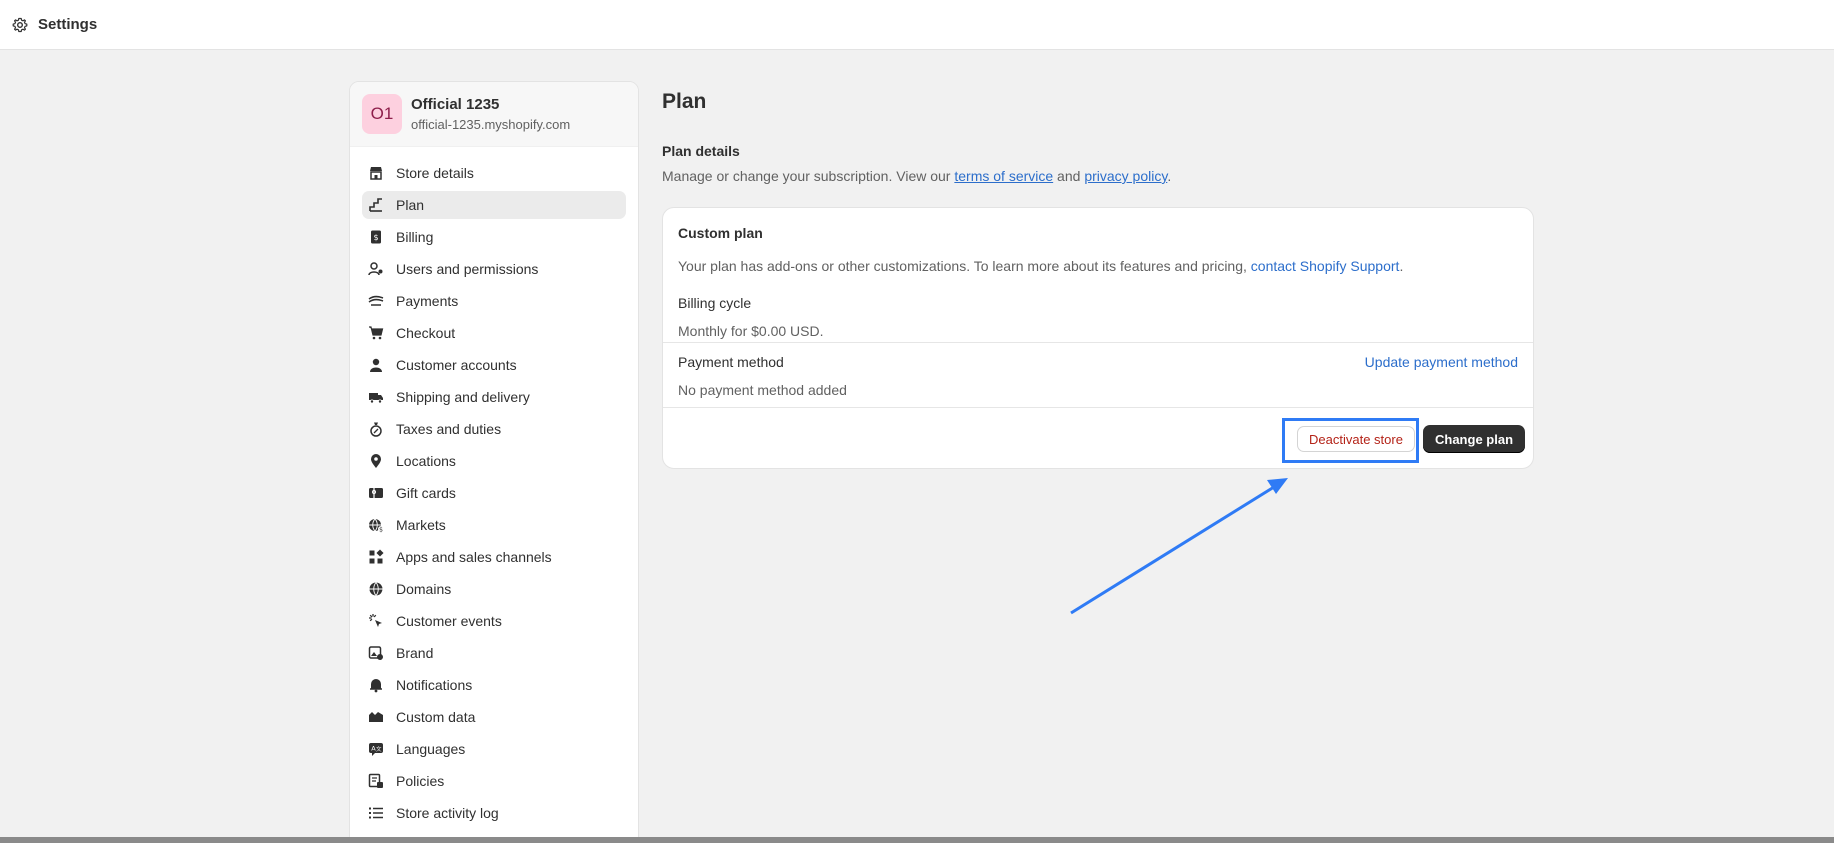 This screenshot has width=1834, height=843. I want to click on page-header-title: Settings, so click(68, 24).